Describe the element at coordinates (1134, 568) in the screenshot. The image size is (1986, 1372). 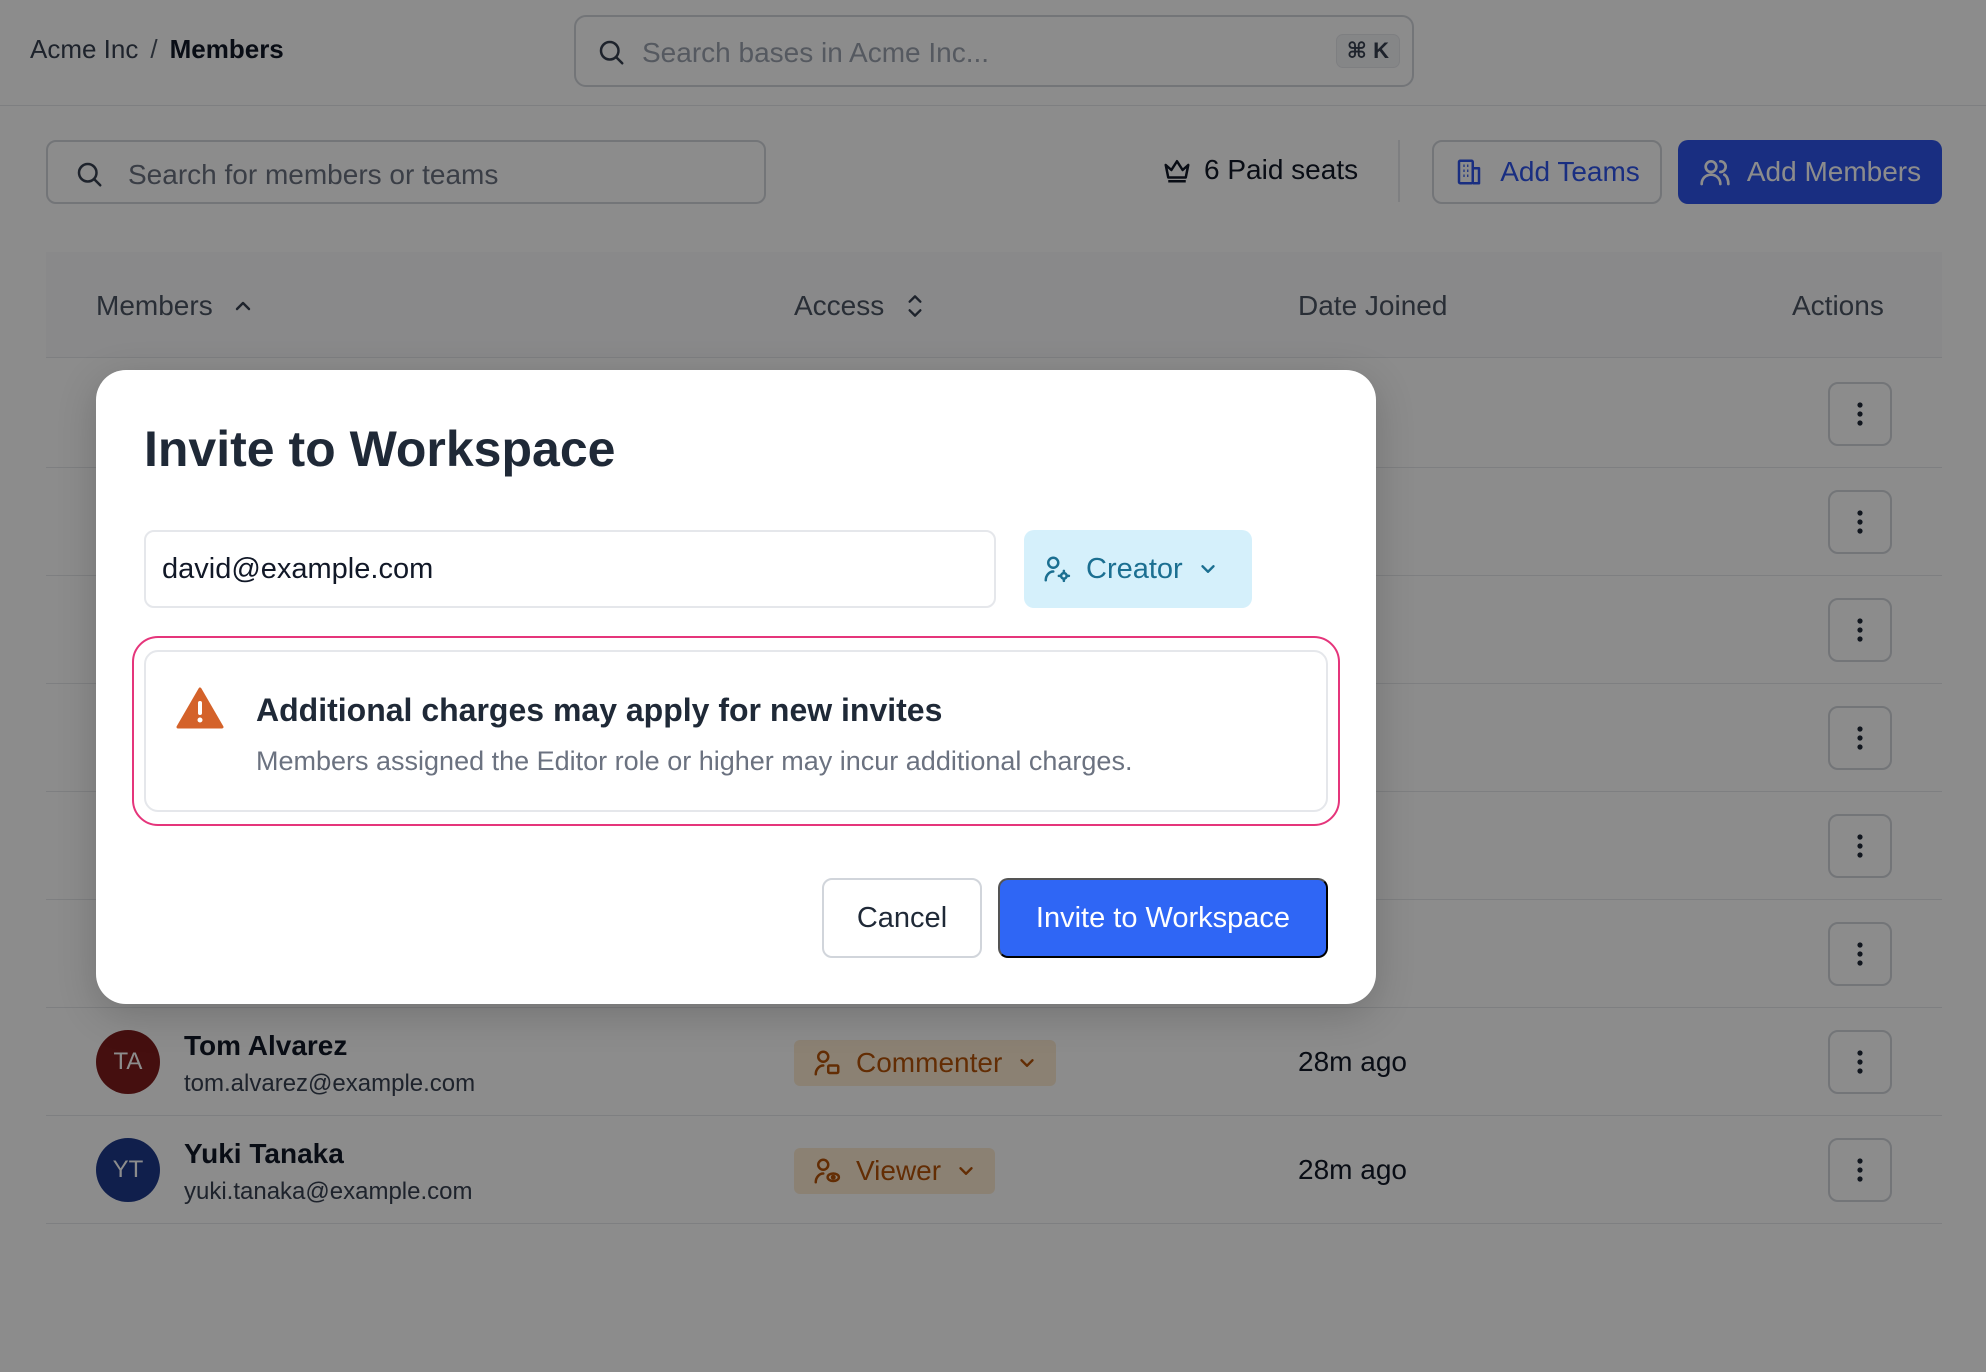
I see `role-select-value: Creator` at that location.